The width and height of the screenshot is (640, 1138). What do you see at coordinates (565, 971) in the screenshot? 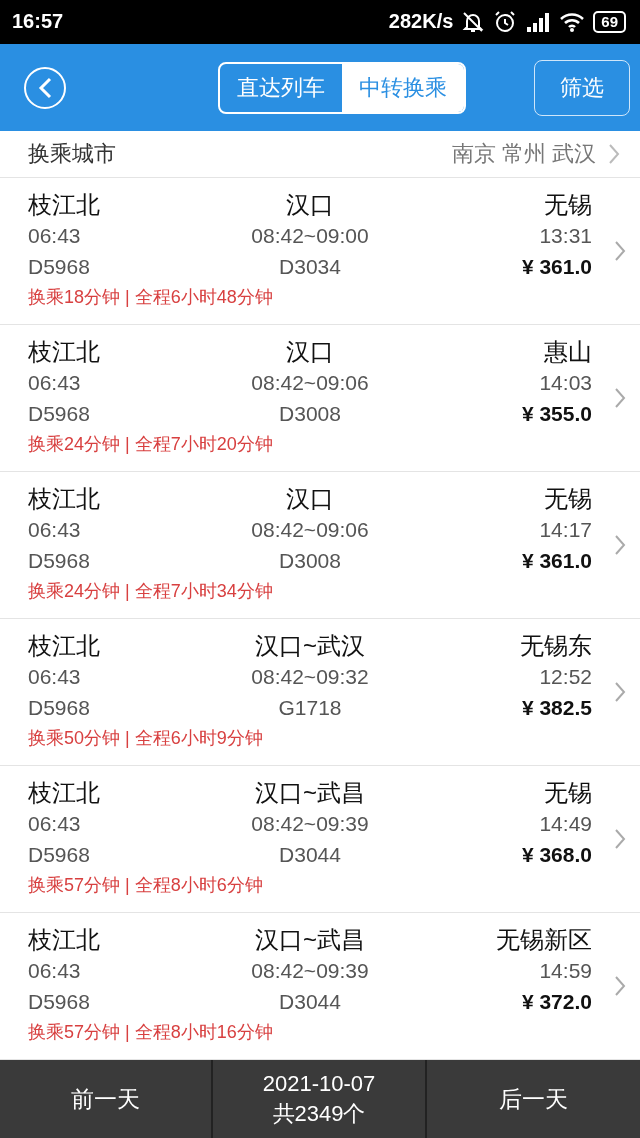
I see `arrival-time: 14:59` at bounding box center [565, 971].